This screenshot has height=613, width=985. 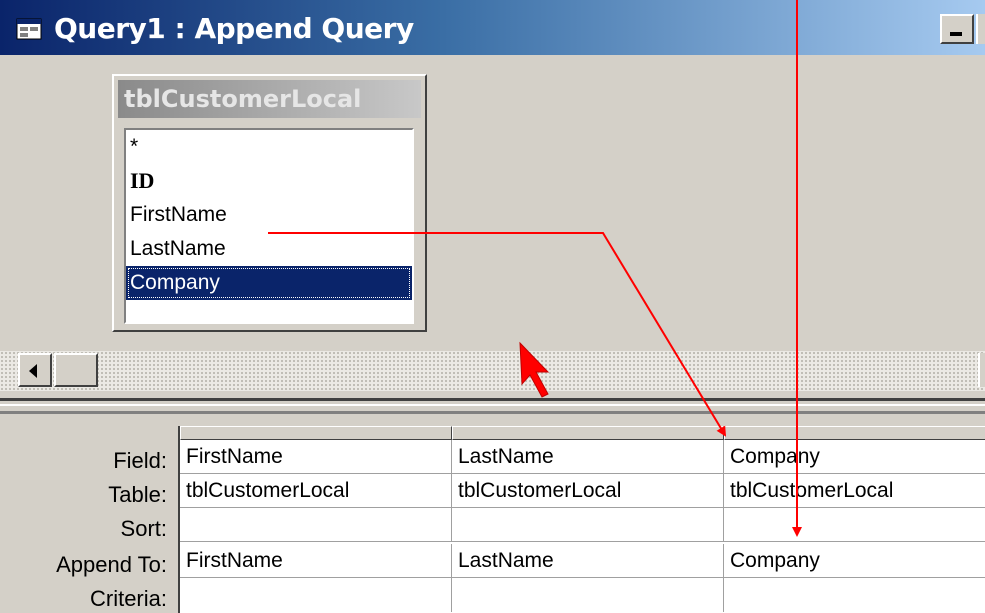 I want to click on field-item-lastname: LastName, so click(x=269, y=249).